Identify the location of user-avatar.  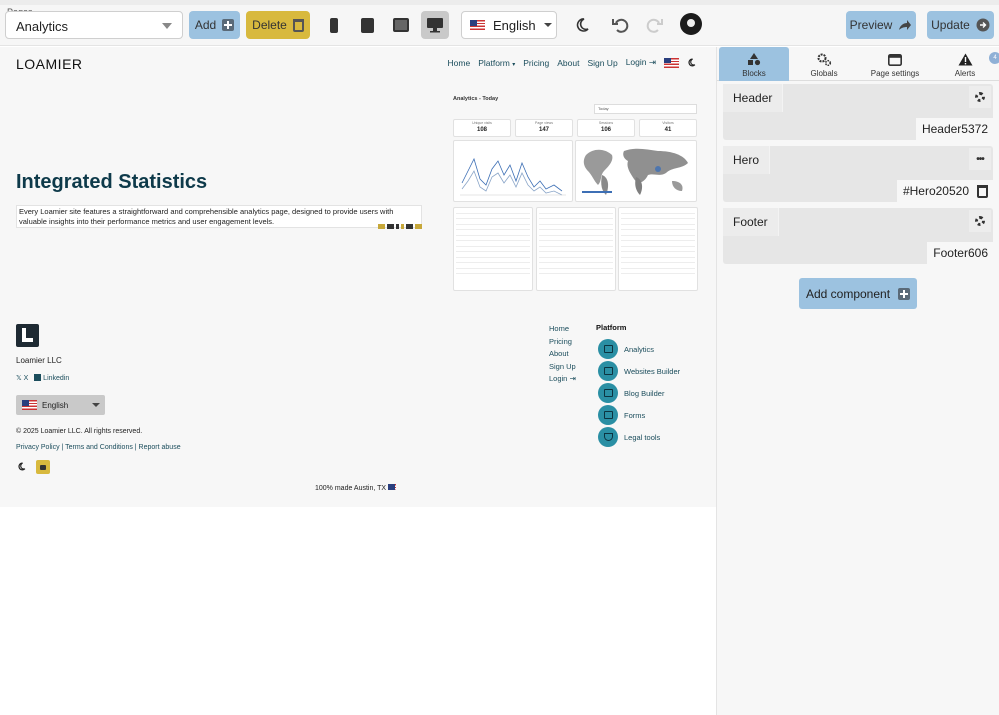
(691, 24).